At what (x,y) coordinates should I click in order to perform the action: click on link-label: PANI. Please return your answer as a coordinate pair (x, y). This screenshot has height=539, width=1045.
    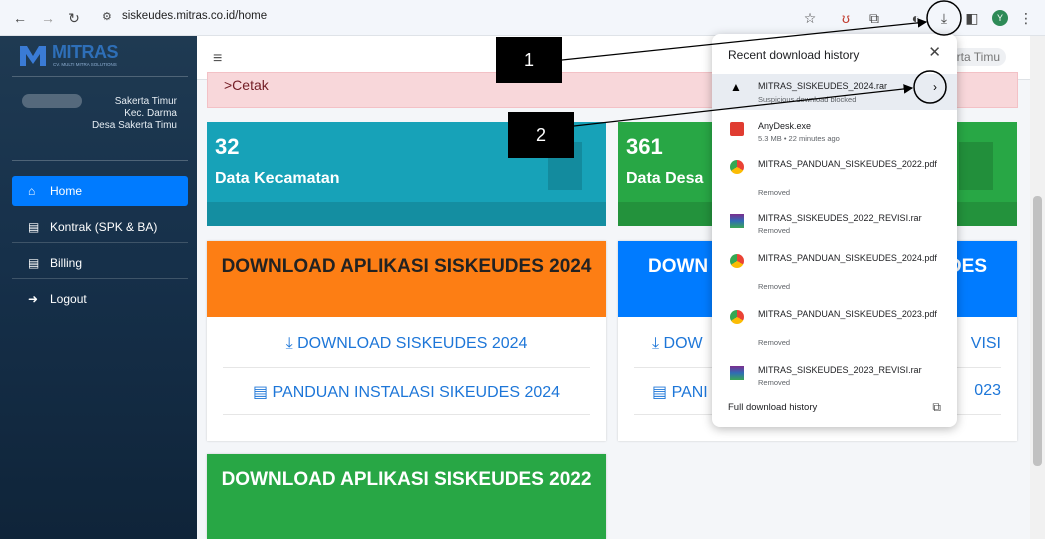
    Looking at the image, I should click on (689, 392).